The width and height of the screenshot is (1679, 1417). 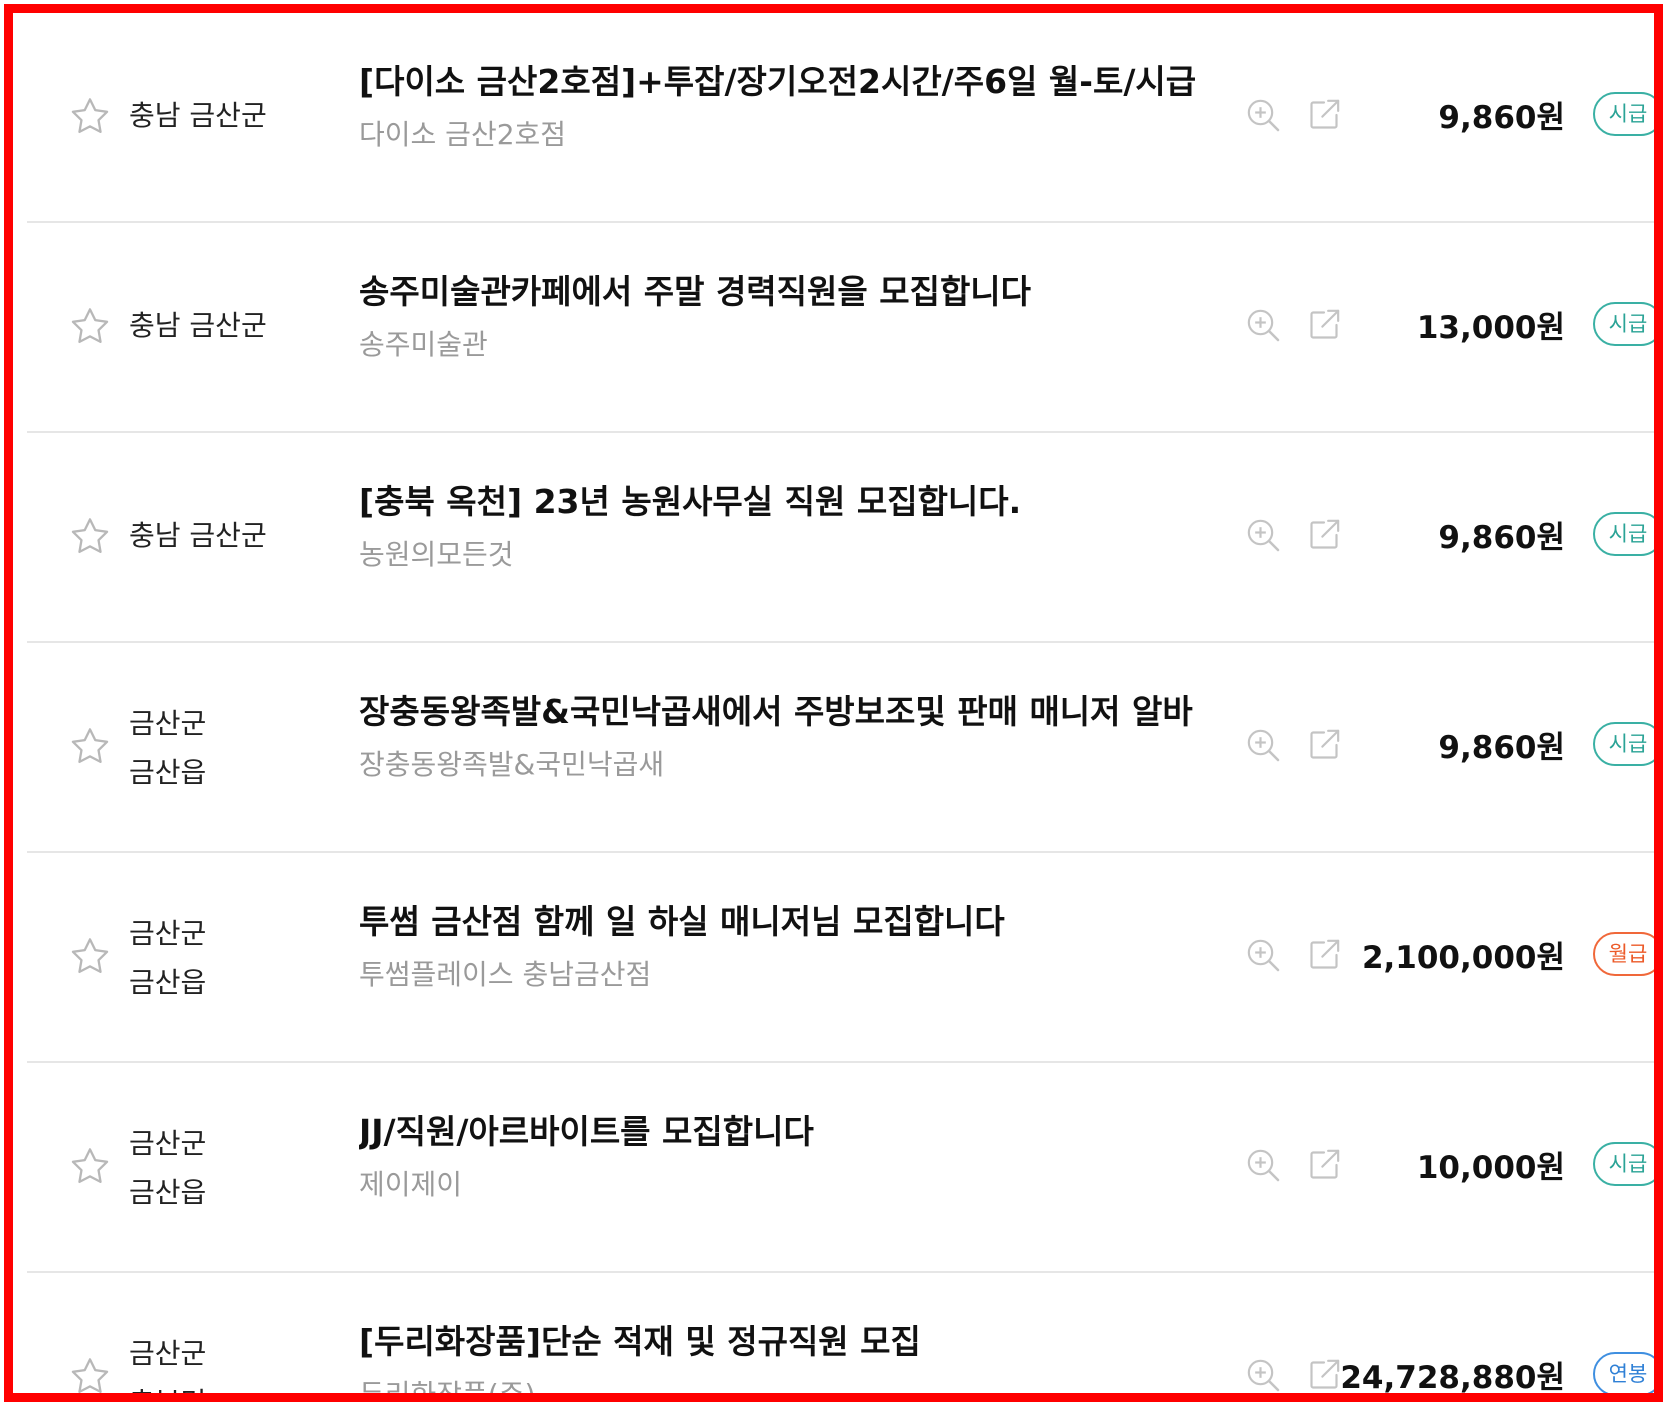 What do you see at coordinates (794, 709) in the screenshot?
I see `job-title: 장충동왕족발&국민낙곱새에서 주방보조및 판매 매니저 알바` at bounding box center [794, 709].